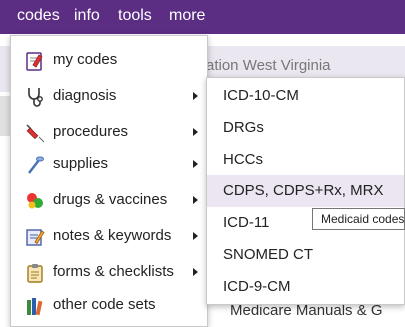 This screenshot has height=327, width=405. I want to click on tooltip: Medicaid codes, so click(358, 219).